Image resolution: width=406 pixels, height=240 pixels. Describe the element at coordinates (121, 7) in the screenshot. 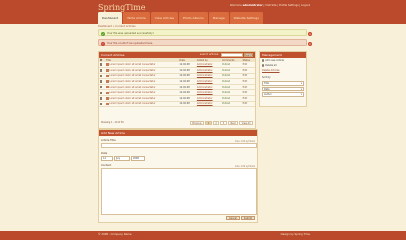

I see `app-logo: SpringTime` at that location.